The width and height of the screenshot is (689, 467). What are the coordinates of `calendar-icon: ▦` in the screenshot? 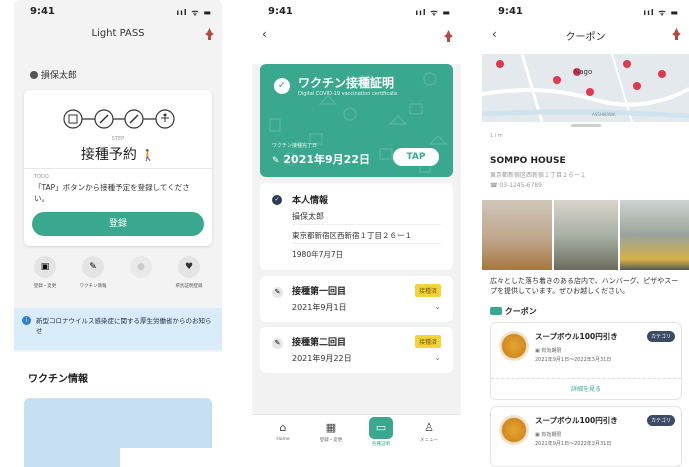 It's located at (331, 427).